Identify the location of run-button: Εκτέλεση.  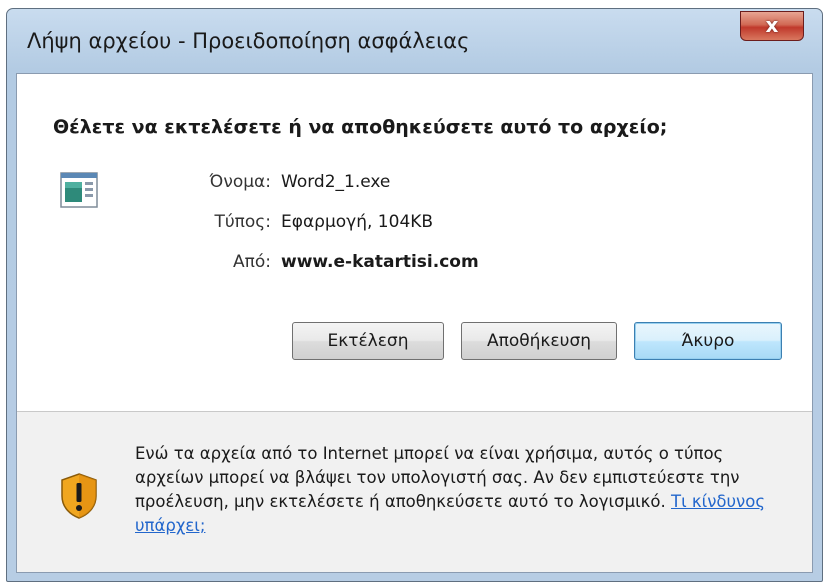
(368, 341).